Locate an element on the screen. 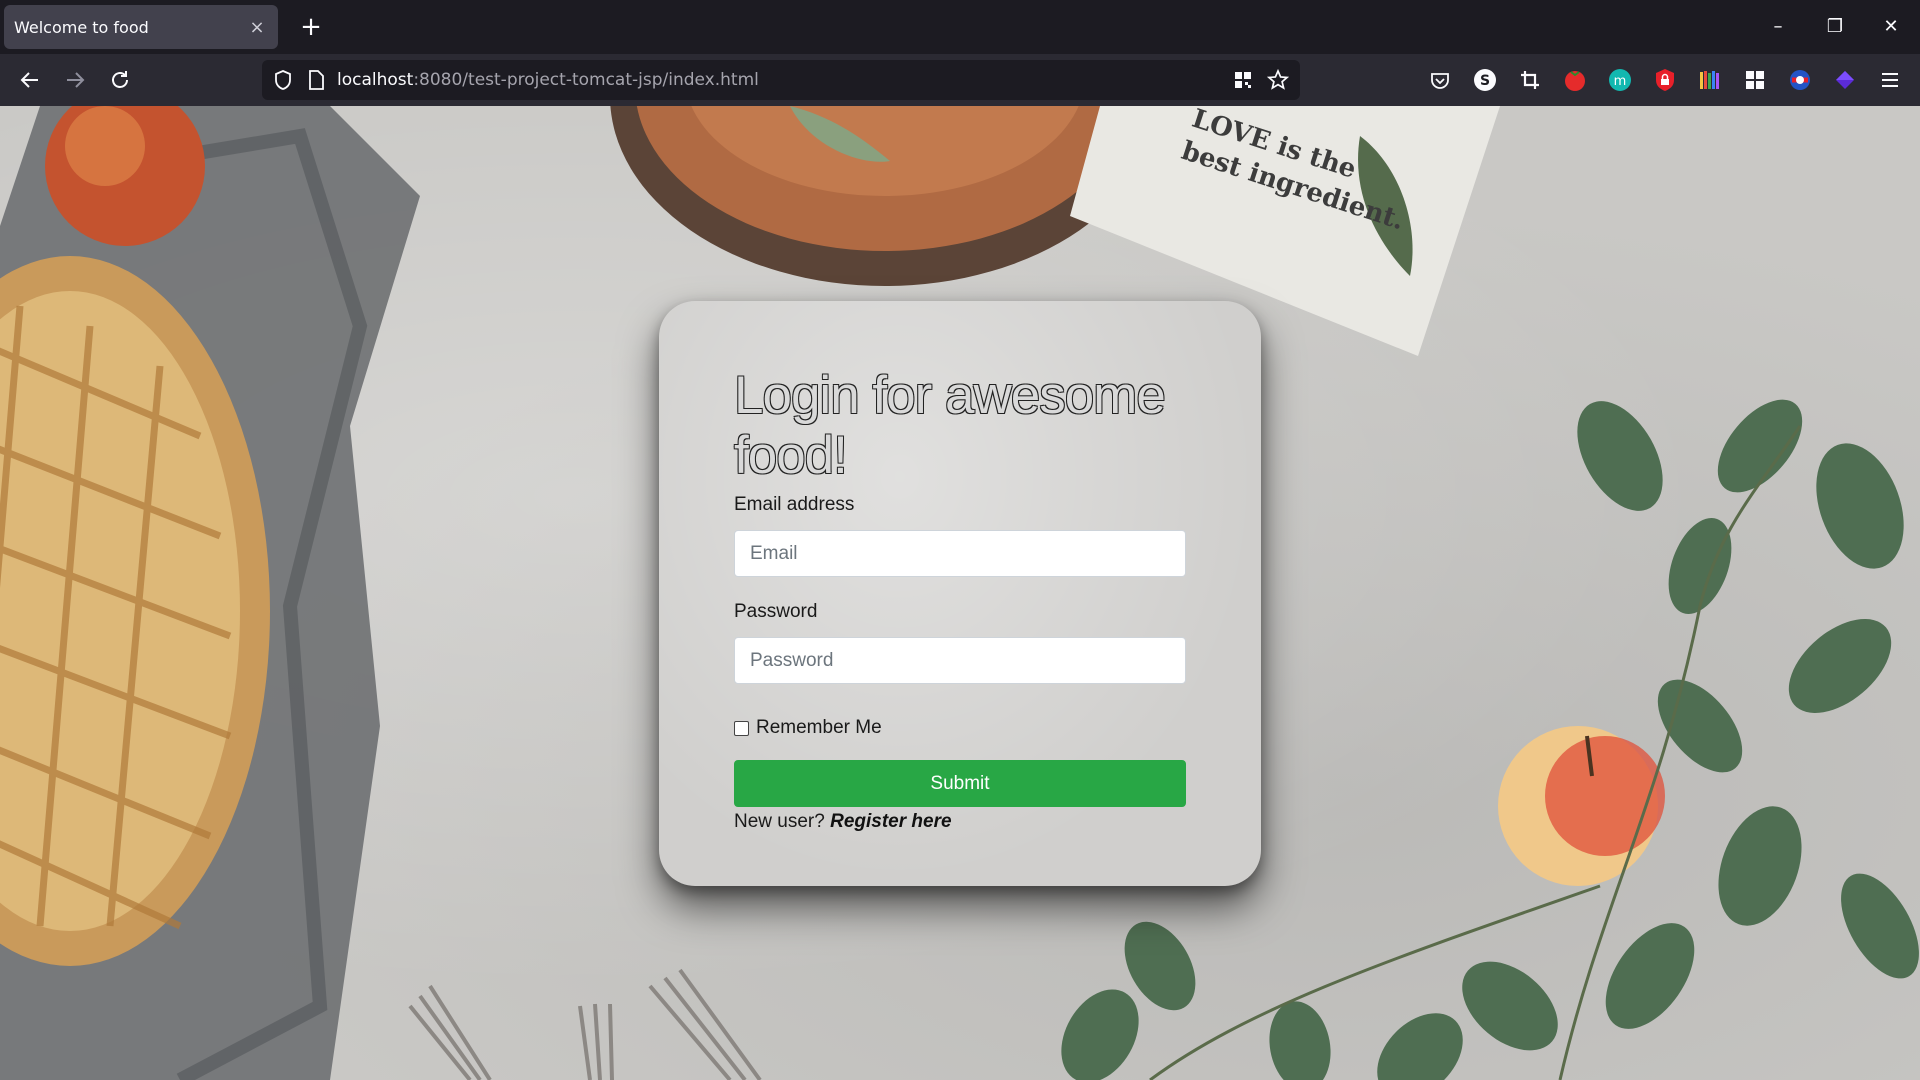 This screenshot has width=1920, height=1080. password-label: Password is located at coordinates (776, 611).